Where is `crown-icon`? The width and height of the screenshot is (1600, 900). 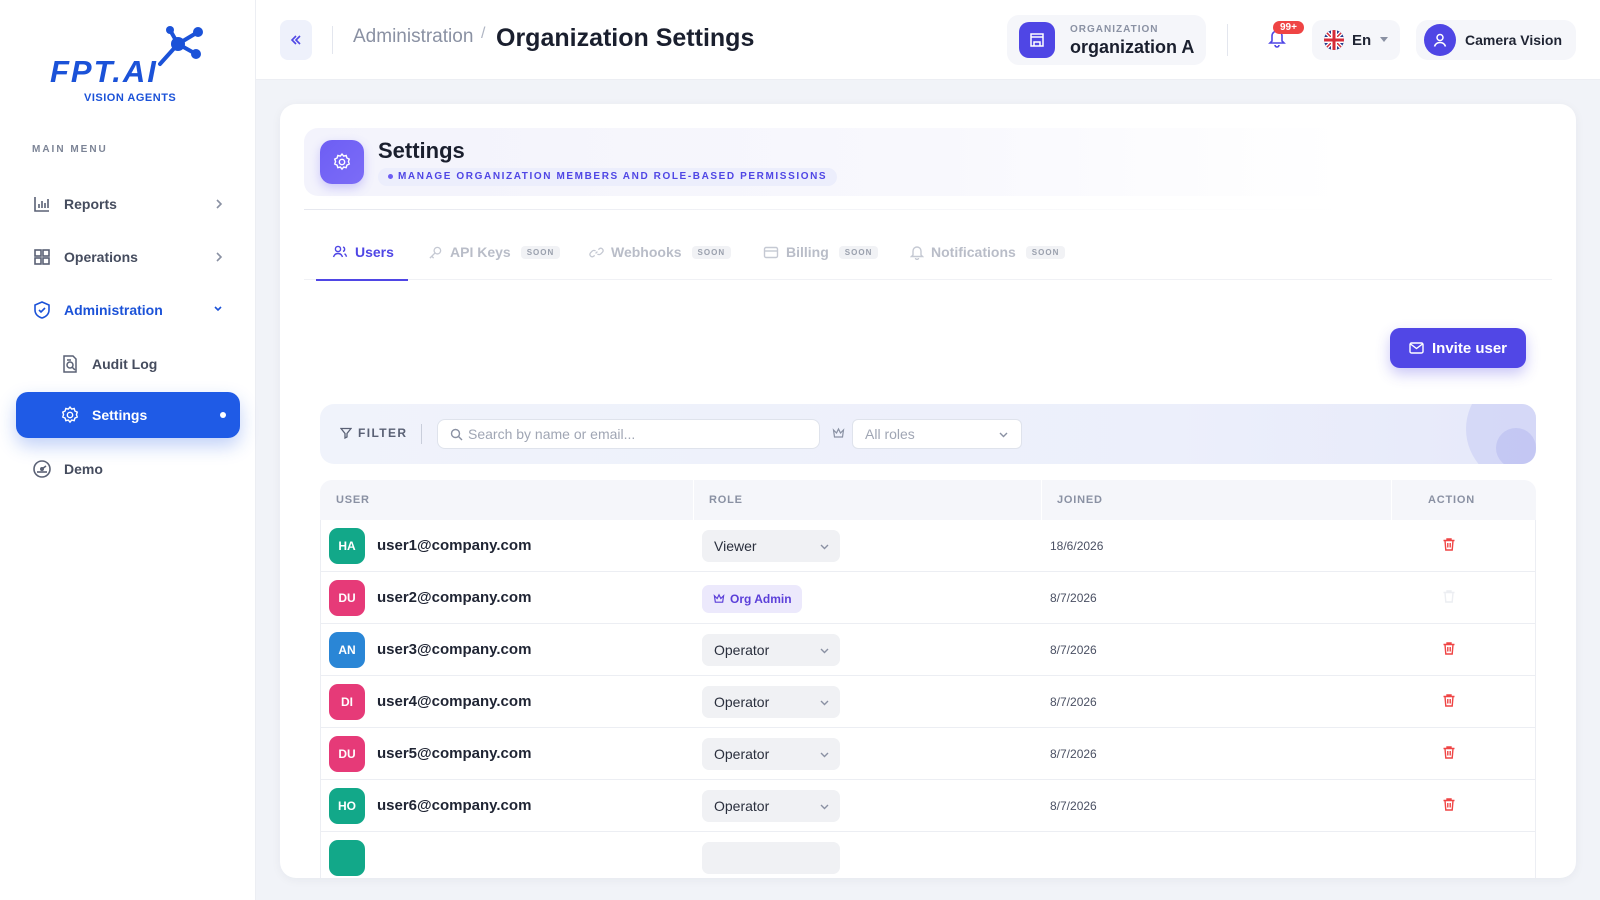
crown-icon is located at coordinates (719, 598).